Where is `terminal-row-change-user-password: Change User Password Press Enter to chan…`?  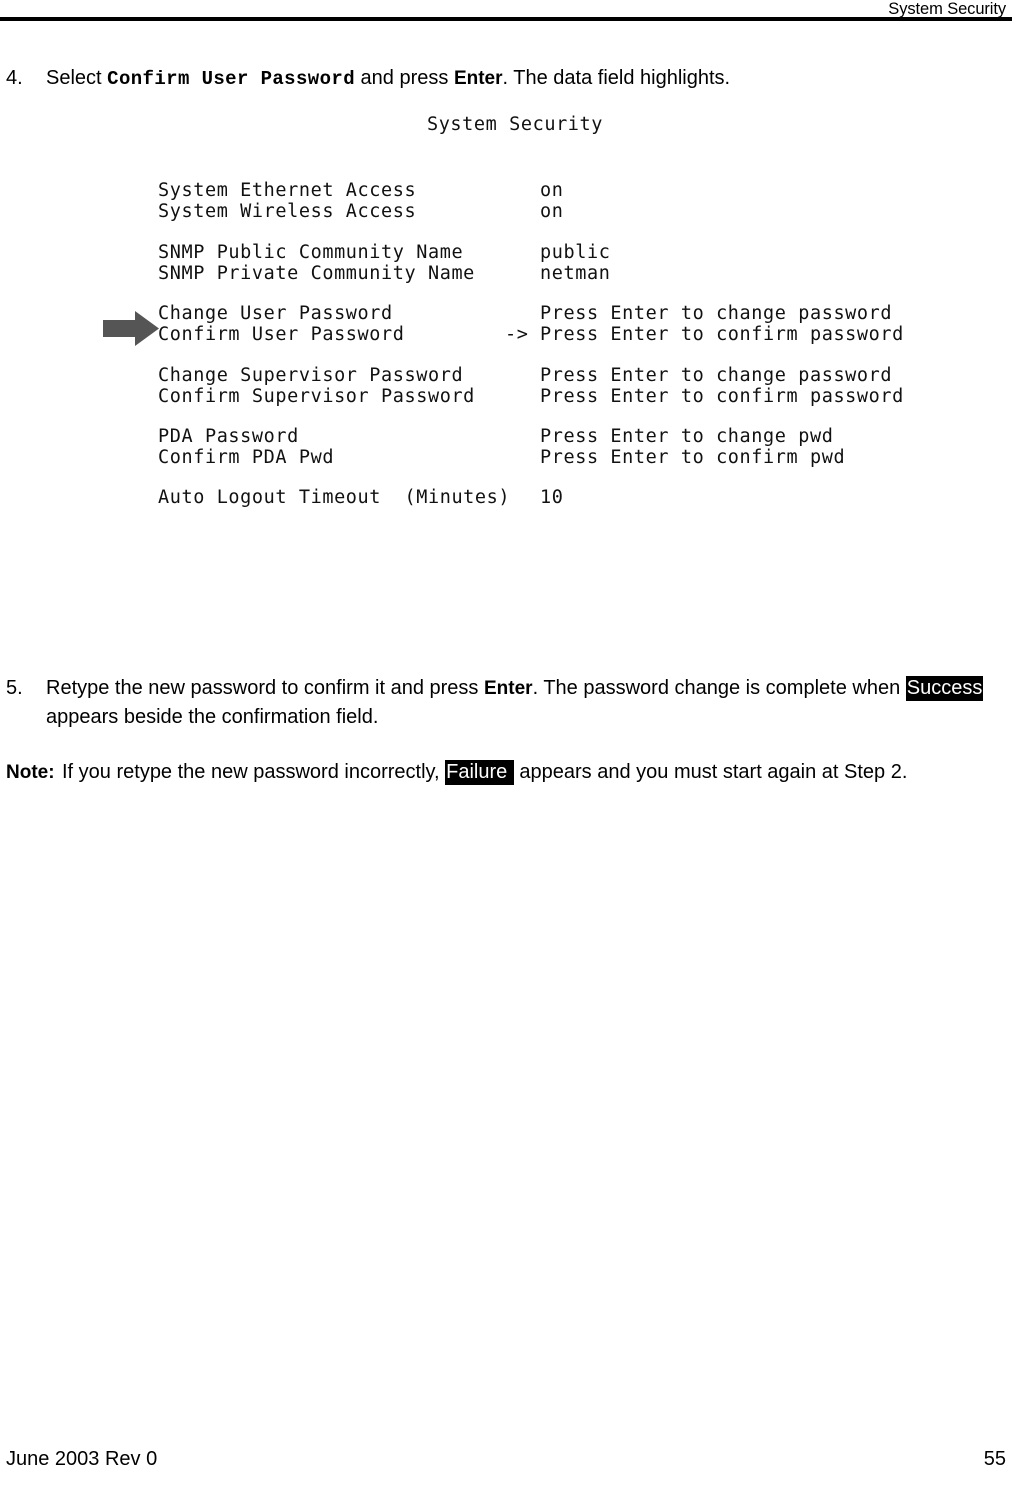
terminal-row-change-user-password: Change User Password Press Enter to chan… is located at coordinates (515, 313).